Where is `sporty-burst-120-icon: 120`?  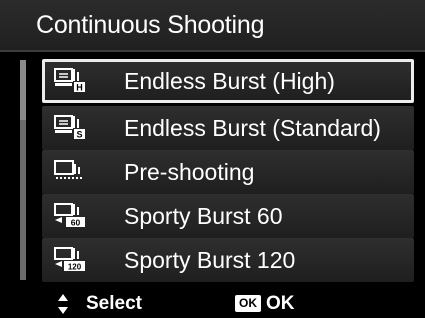
sporty-burst-120-icon: 120 is located at coordinates (69, 259).